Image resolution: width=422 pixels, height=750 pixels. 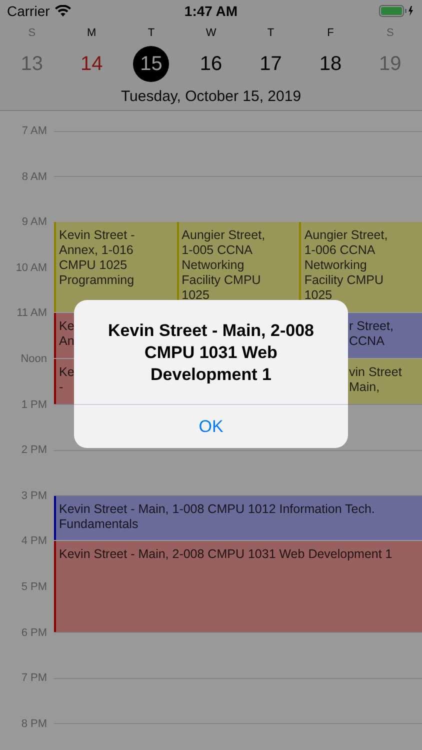 What do you see at coordinates (92, 64) in the screenshot?
I see `day-number: 14` at bounding box center [92, 64].